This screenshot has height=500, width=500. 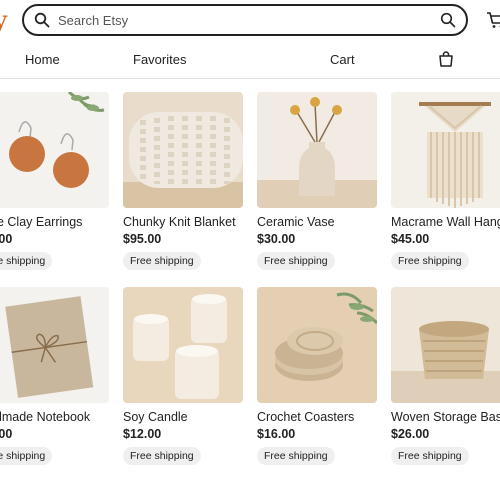 I want to click on product-price: 20.00, so click(x=6, y=434).